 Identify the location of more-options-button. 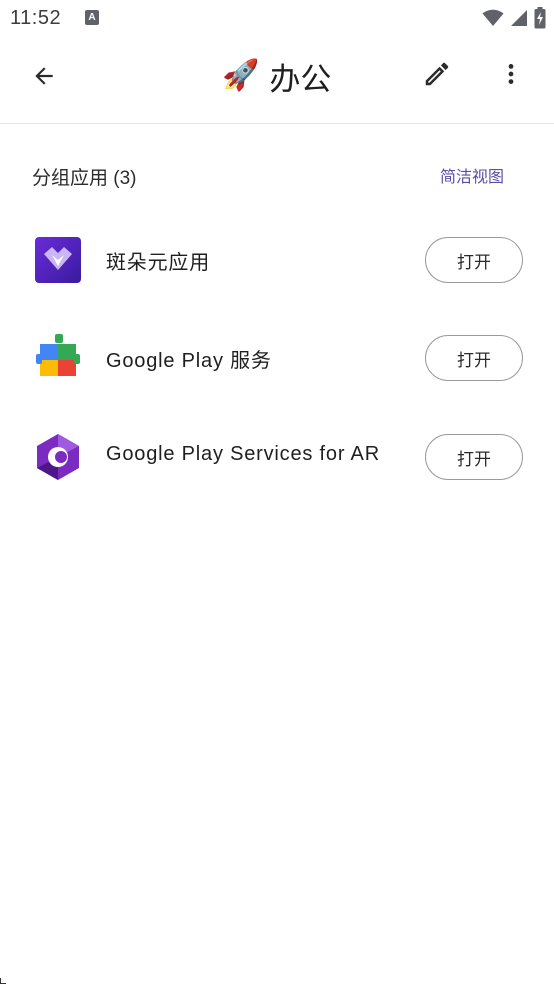
(511, 74).